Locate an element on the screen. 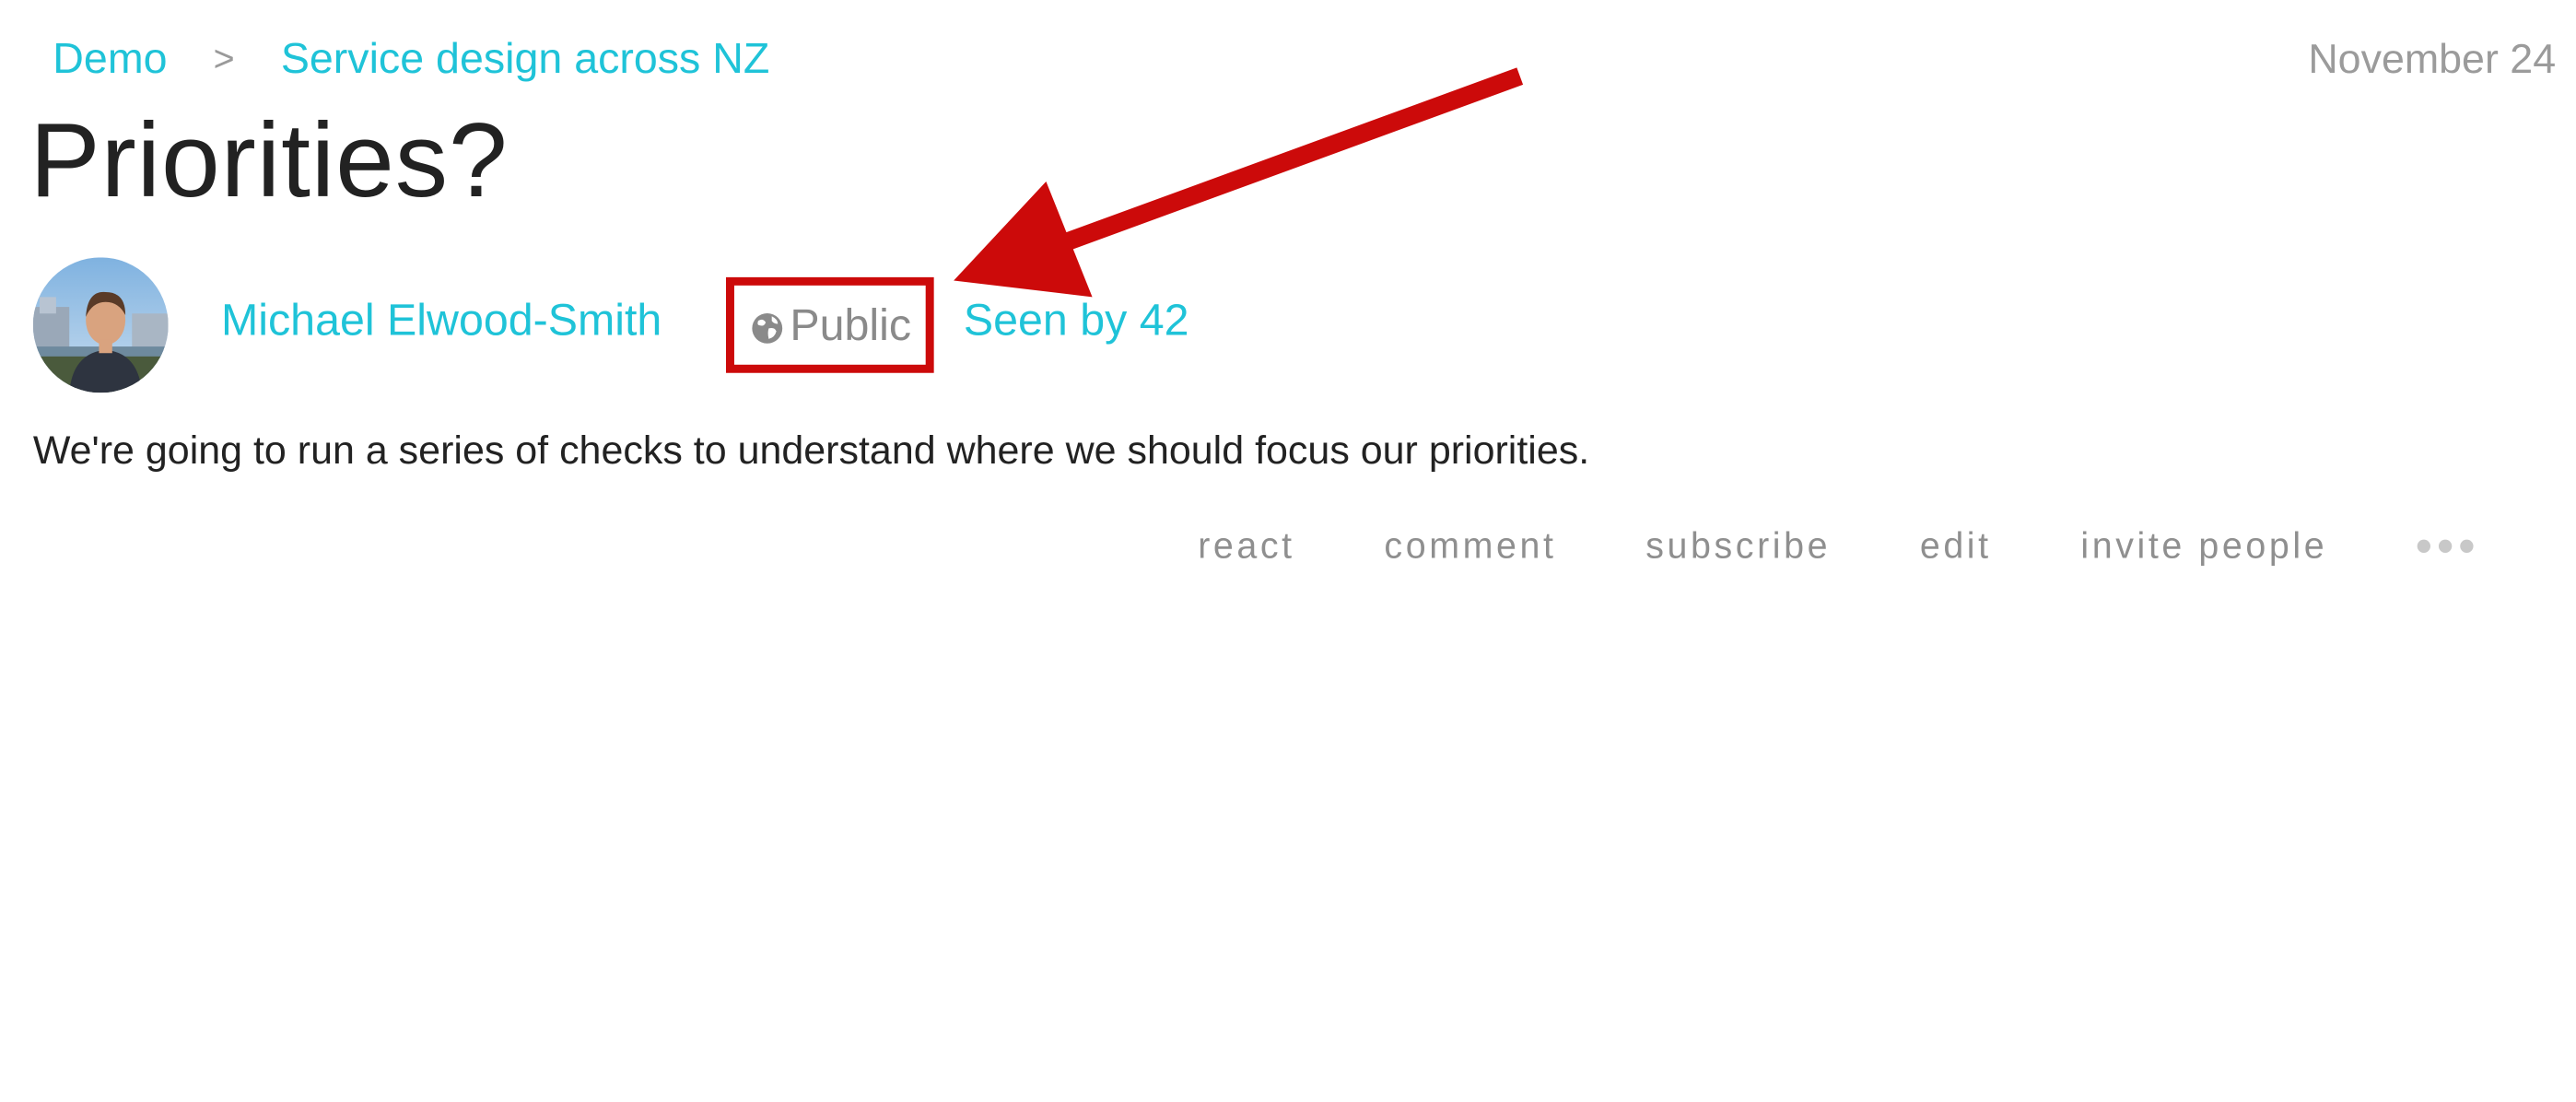 The height and width of the screenshot is (1102, 2576). breadcrumb: Demo > Service design across NZ is located at coordinates (411, 59).